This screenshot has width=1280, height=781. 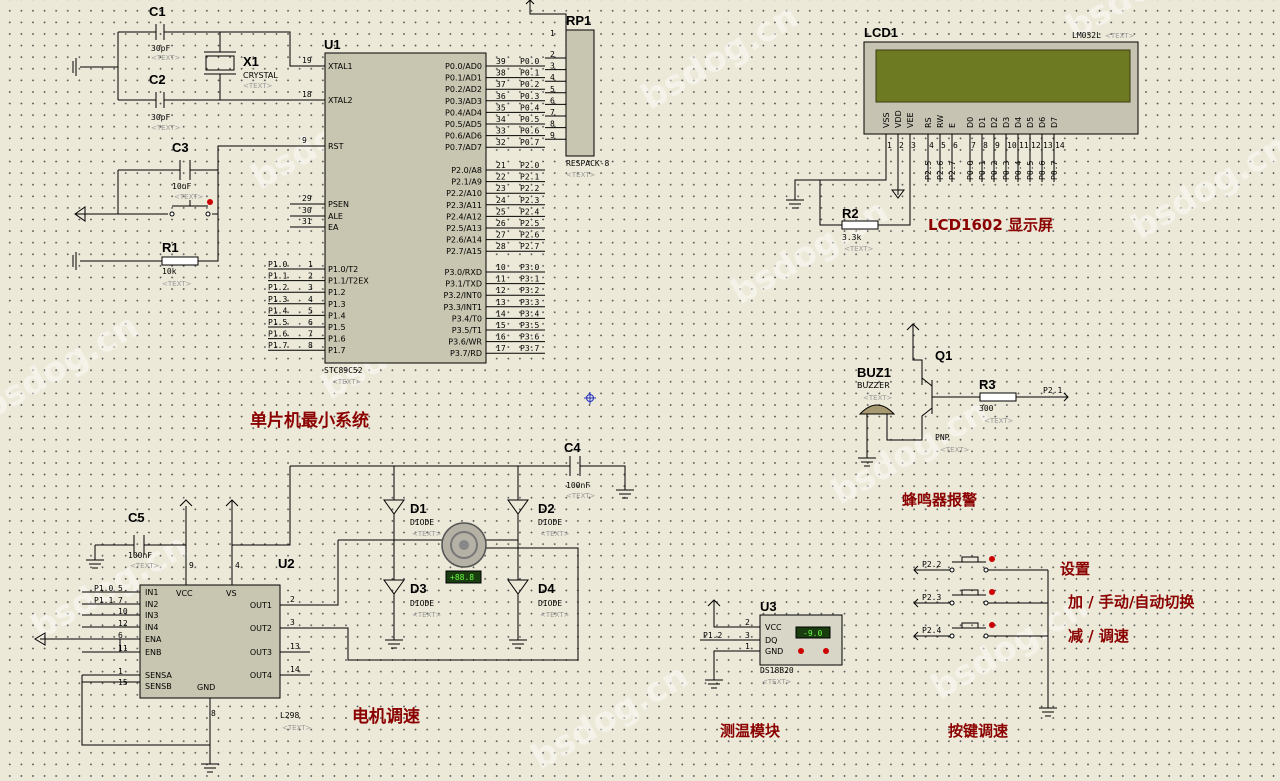 What do you see at coordinates (337, 304) in the screenshot?
I see `u1-pin-name: P1.3` at bounding box center [337, 304].